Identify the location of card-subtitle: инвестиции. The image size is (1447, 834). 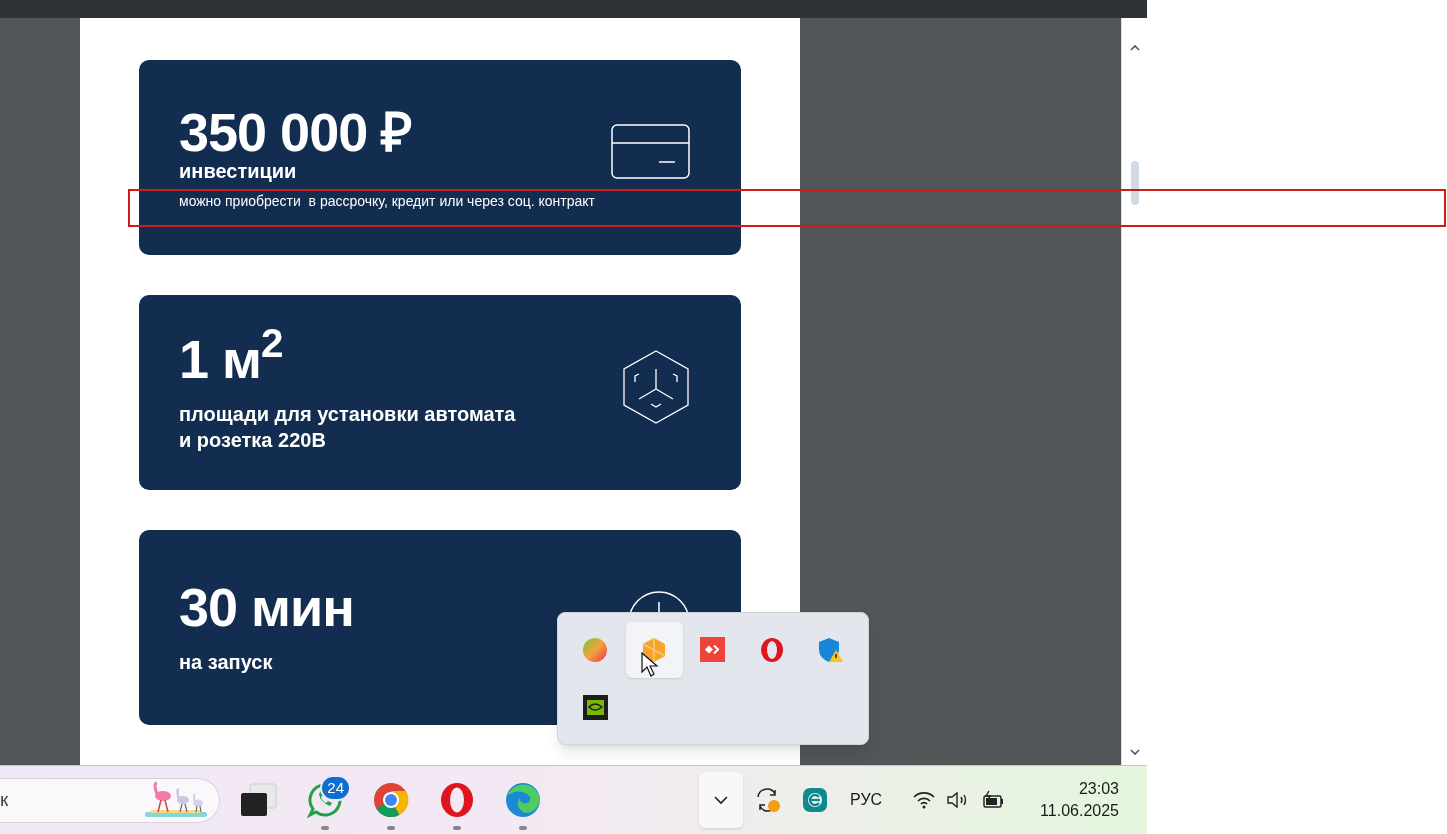
(238, 171).